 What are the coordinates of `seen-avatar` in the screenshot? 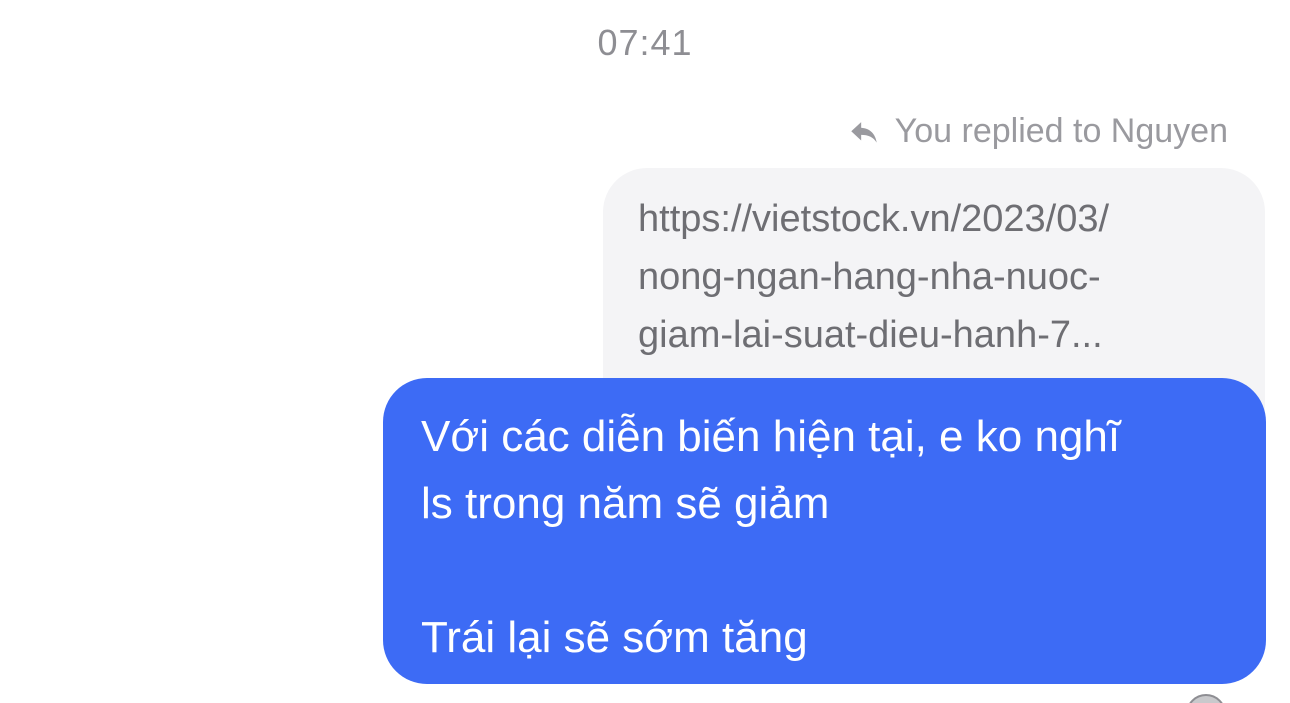 It's located at (1206, 698).